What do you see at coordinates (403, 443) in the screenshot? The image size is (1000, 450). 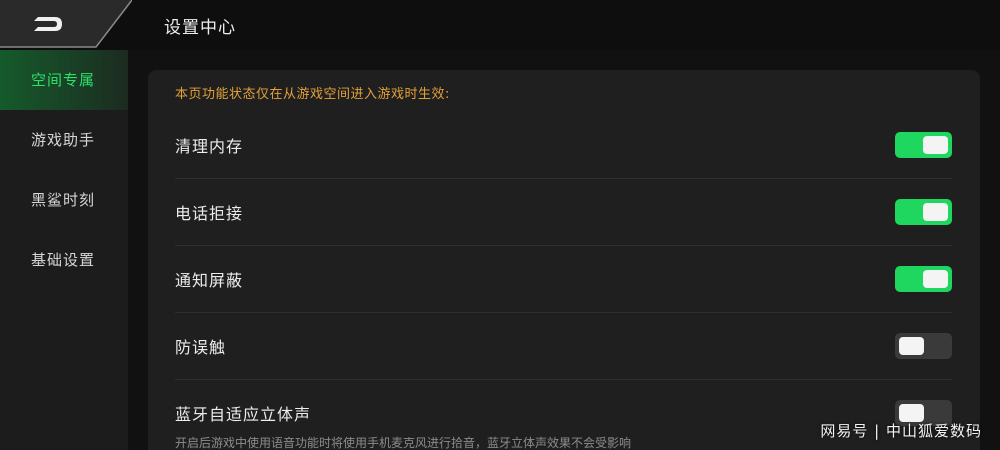 I see `setting-description: 开启后游戏中使用语音功能时将使用手机麦克风进行拾音，蓝牙立体声效果不会受影响` at bounding box center [403, 443].